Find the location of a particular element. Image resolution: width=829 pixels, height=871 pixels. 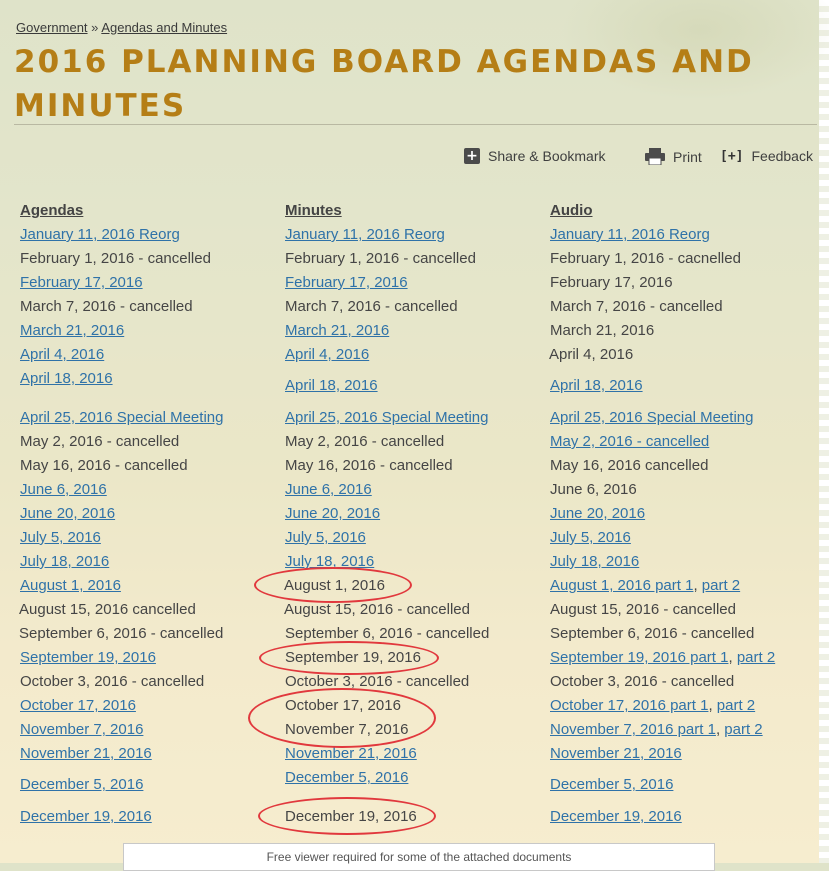

agendas-row-december-5-2016: December 5, 2016 is located at coordinates (81, 785).